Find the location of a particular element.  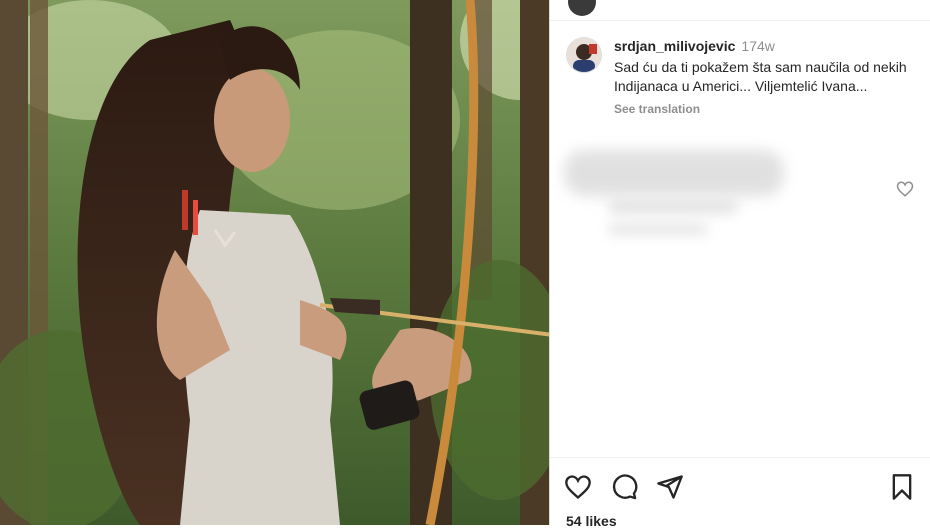

blurred-comment is located at coordinates (724, 197).